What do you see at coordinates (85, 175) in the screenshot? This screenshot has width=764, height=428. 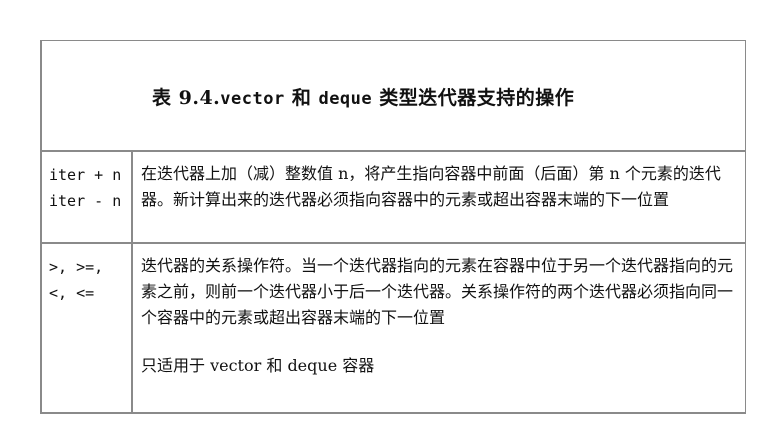 I see `operator-iter-plus-n: iter + n` at bounding box center [85, 175].